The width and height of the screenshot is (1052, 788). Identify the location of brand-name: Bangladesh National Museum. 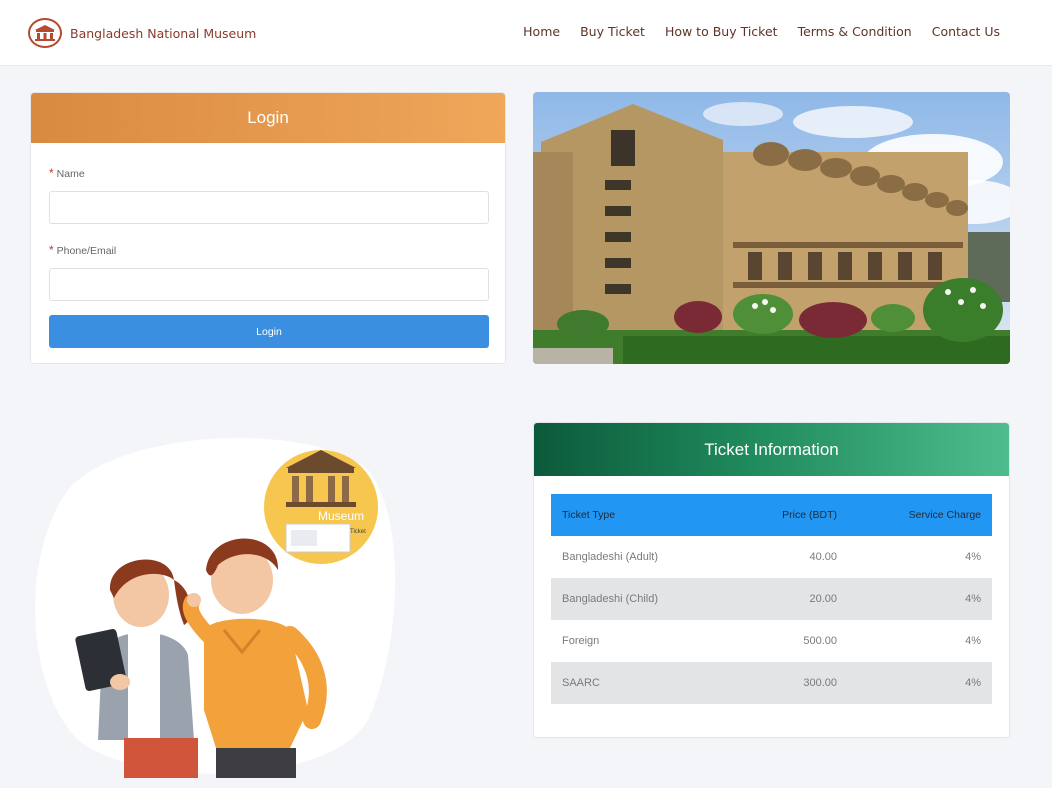
(163, 33).